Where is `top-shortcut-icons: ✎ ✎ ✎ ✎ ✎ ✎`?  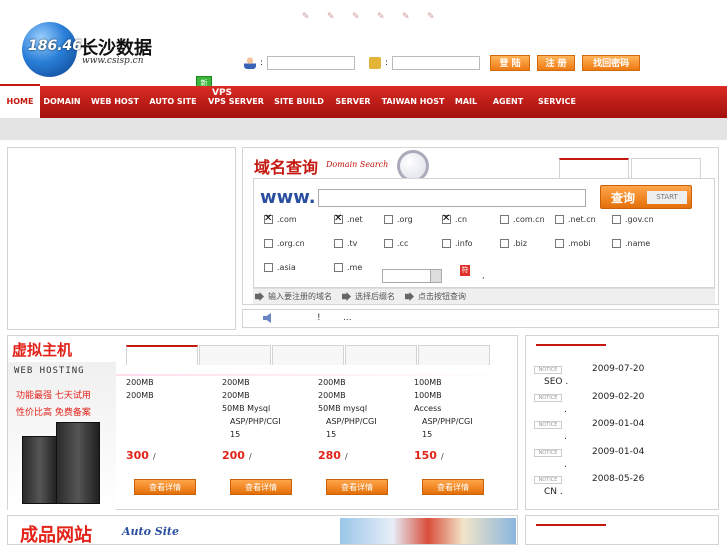
top-shortcut-icons: ✎ ✎ ✎ ✎ ✎ ✎ is located at coordinates (369, 17).